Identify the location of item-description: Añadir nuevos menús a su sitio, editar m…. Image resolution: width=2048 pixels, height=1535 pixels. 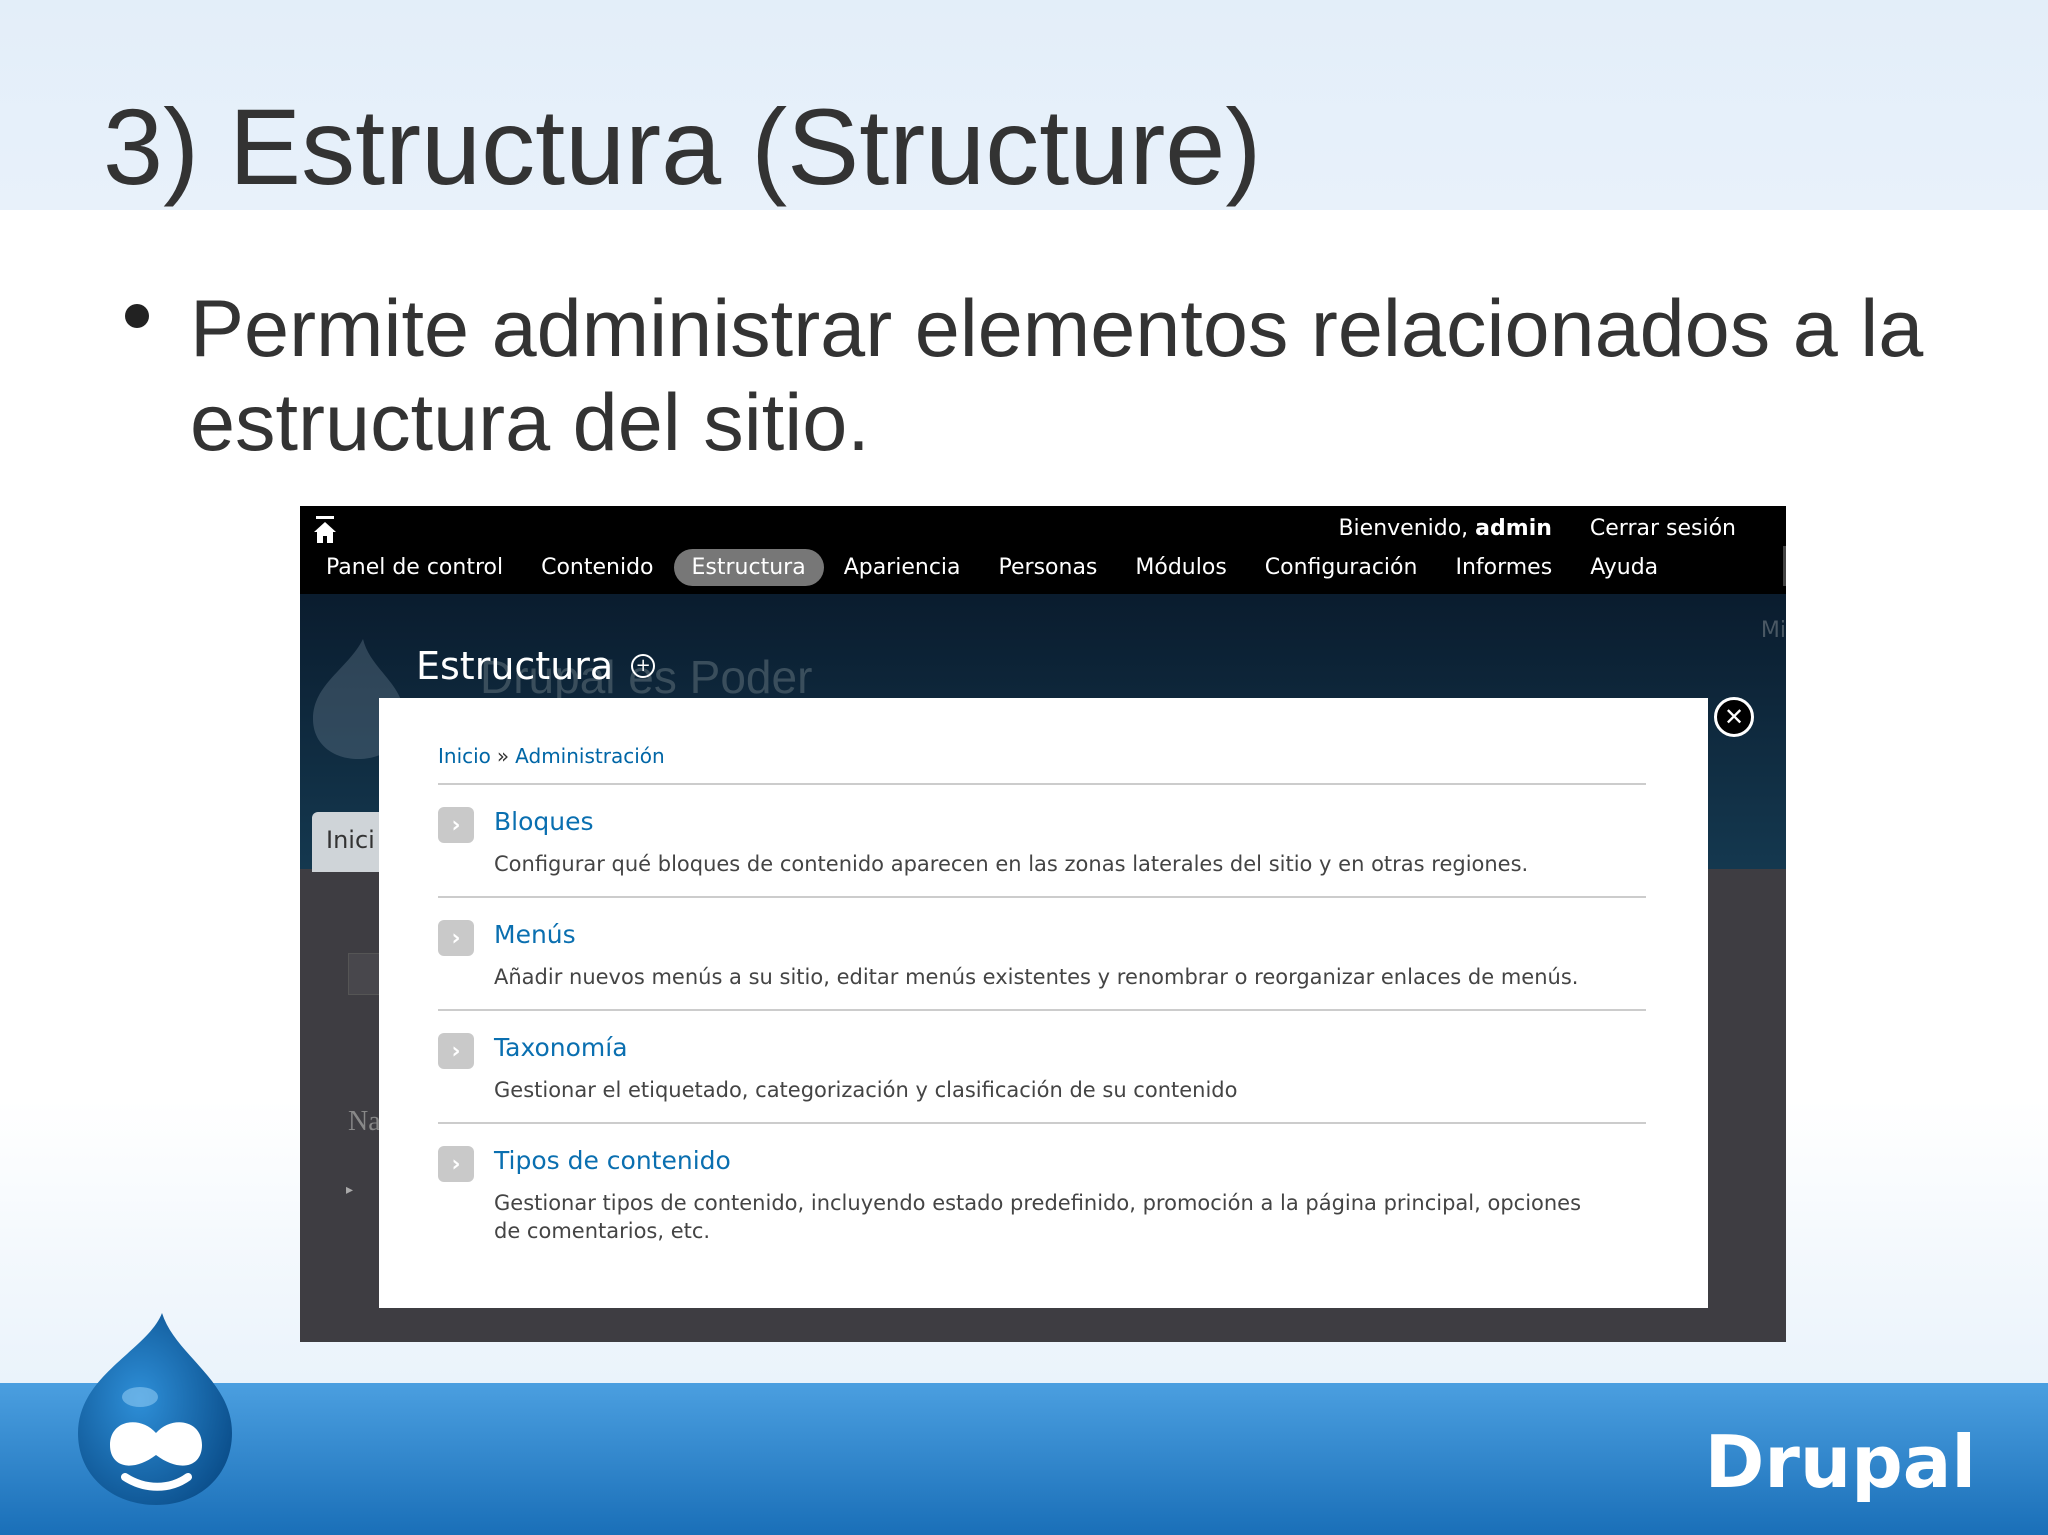
(1036, 977).